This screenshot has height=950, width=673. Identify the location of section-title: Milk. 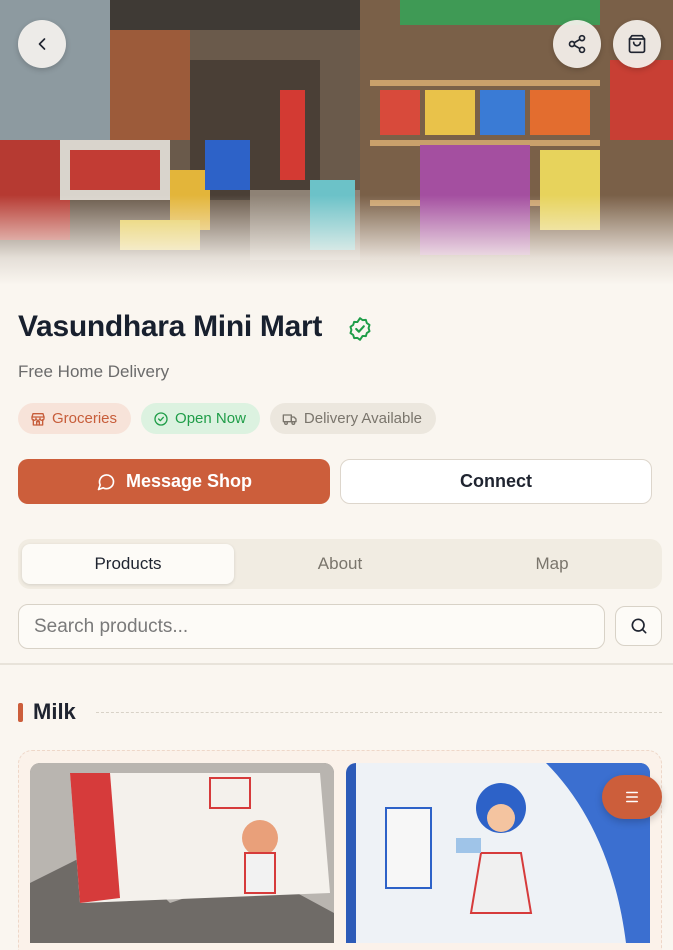
(54, 711).